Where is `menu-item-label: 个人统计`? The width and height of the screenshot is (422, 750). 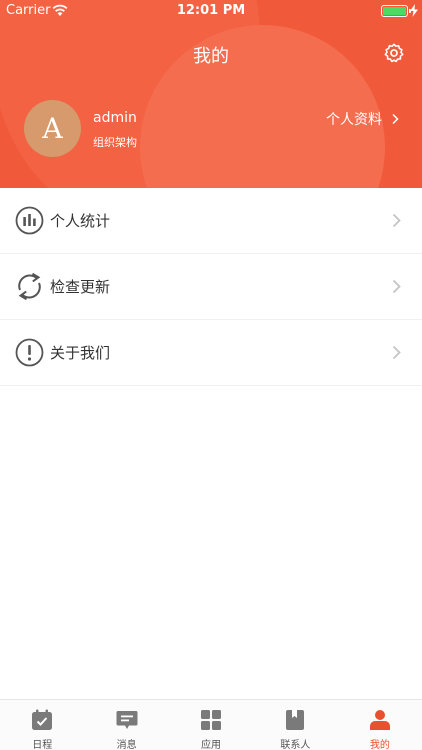
menu-item-label: 个人统计 is located at coordinates (80, 221).